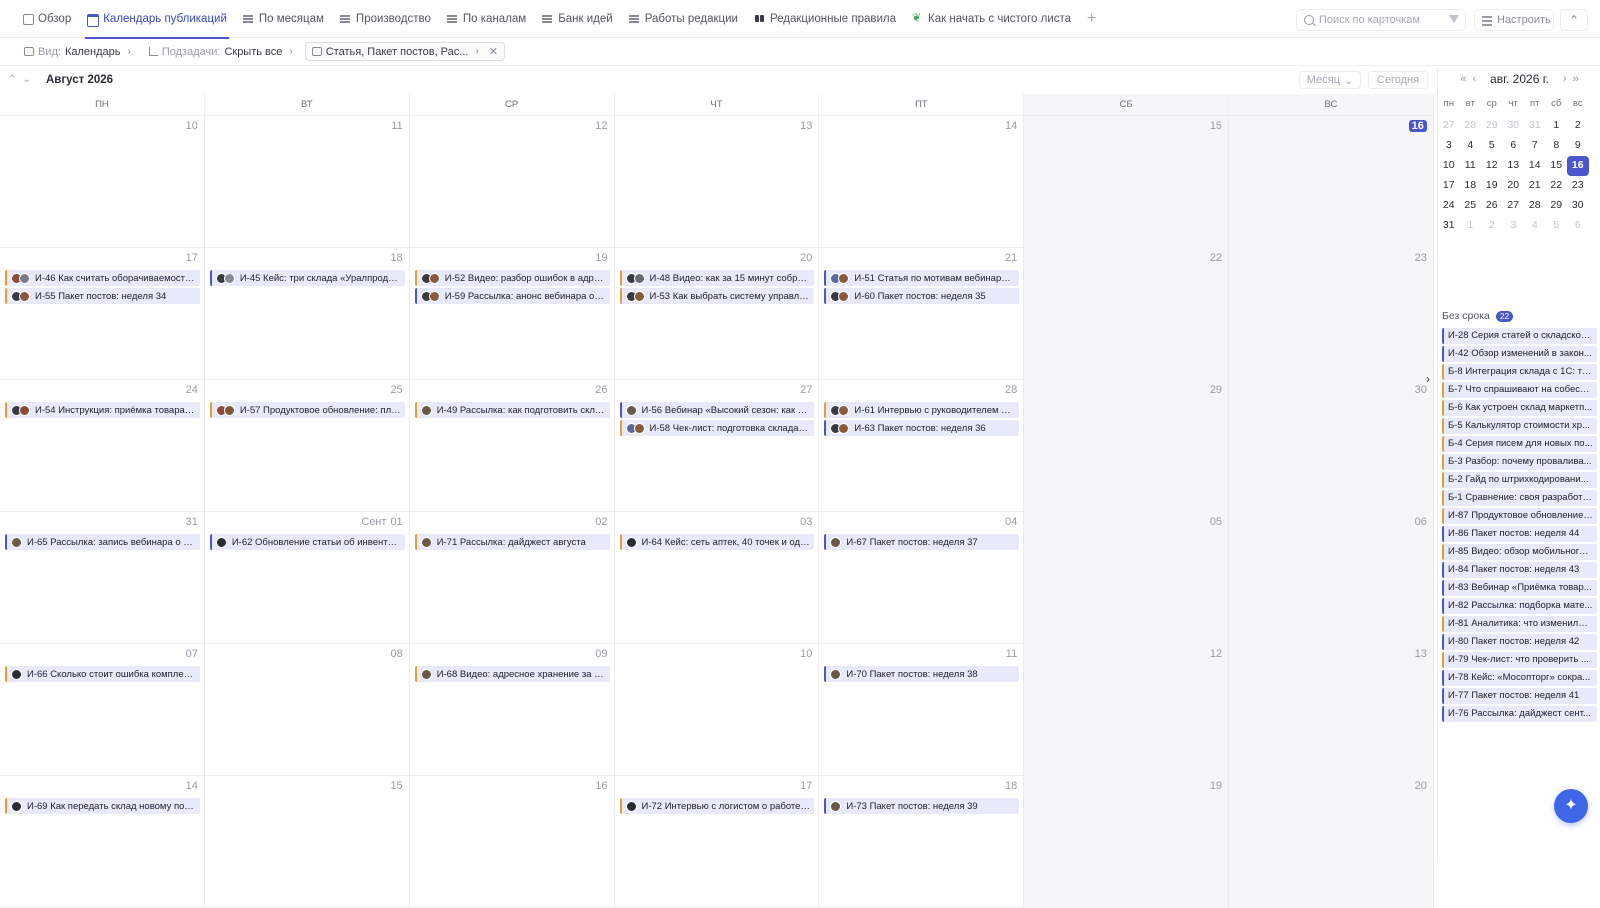 The height and width of the screenshot is (908, 1600). What do you see at coordinates (1557, 126) in the screenshot?
I see `mini-day: 1` at bounding box center [1557, 126].